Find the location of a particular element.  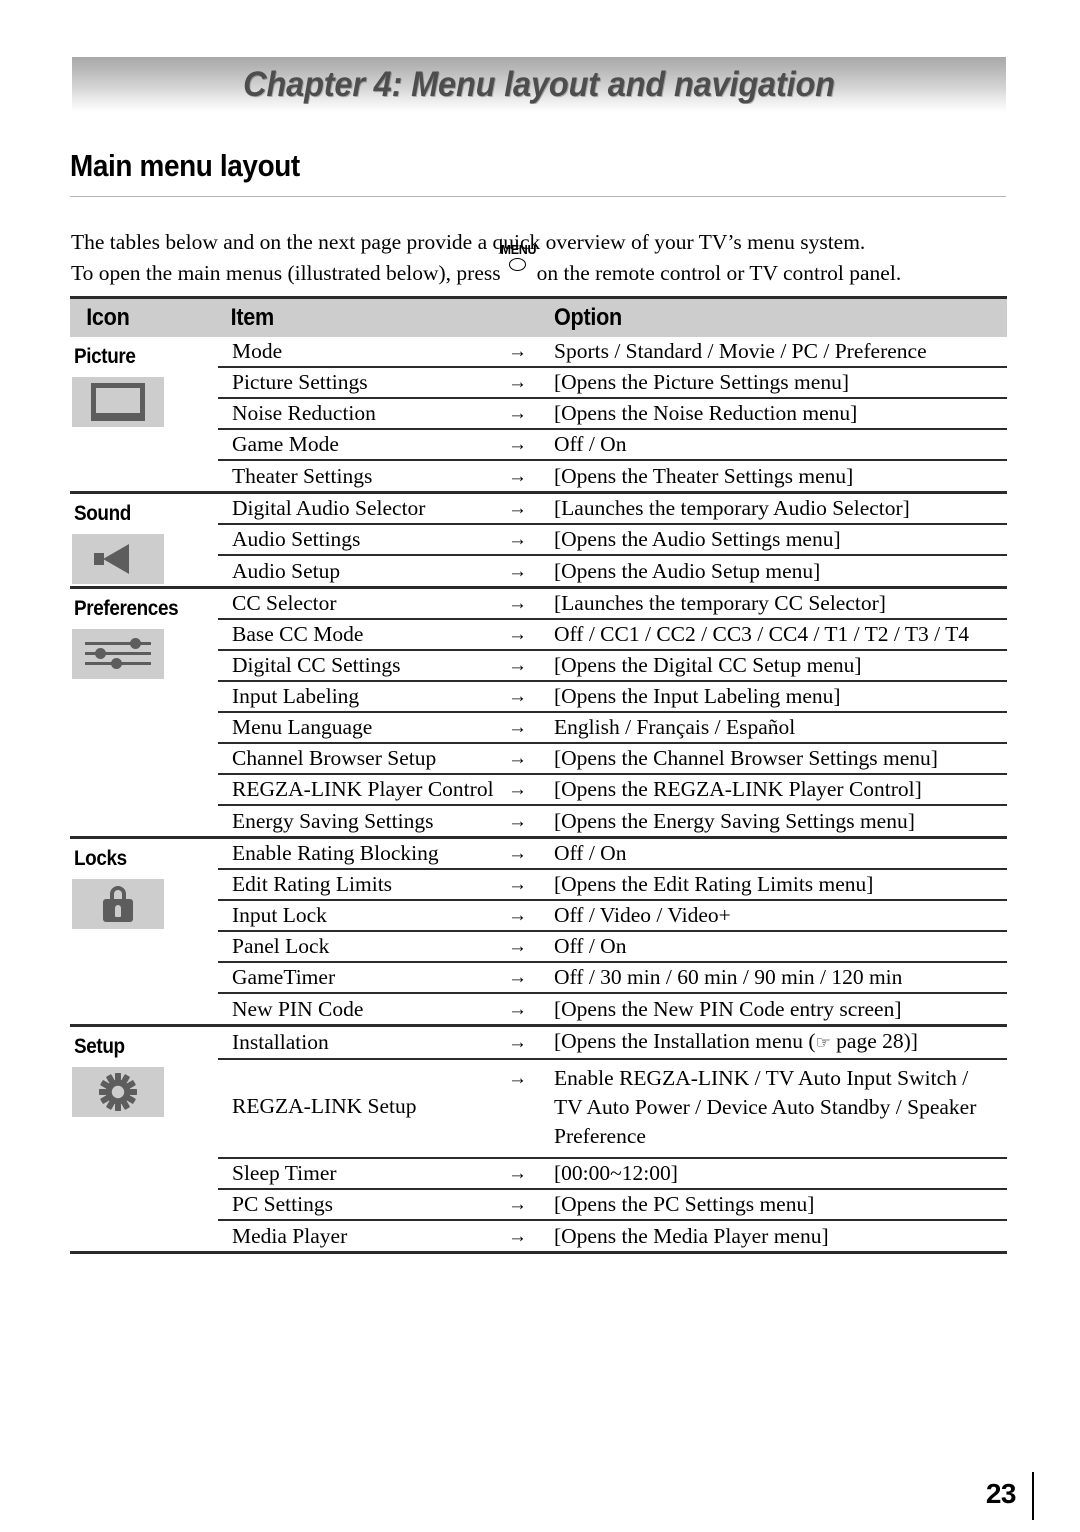

tv-icon is located at coordinates (118, 402).